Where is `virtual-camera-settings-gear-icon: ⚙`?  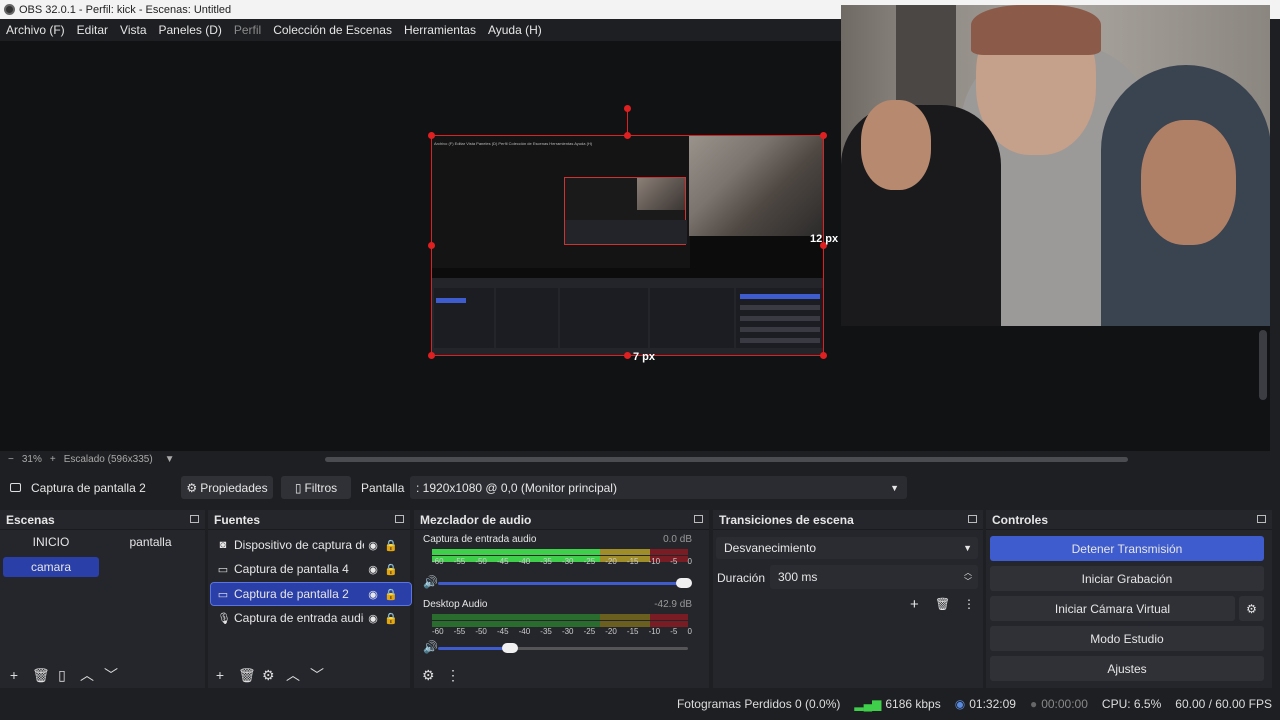 virtual-camera-settings-gear-icon: ⚙ is located at coordinates (1251, 608).